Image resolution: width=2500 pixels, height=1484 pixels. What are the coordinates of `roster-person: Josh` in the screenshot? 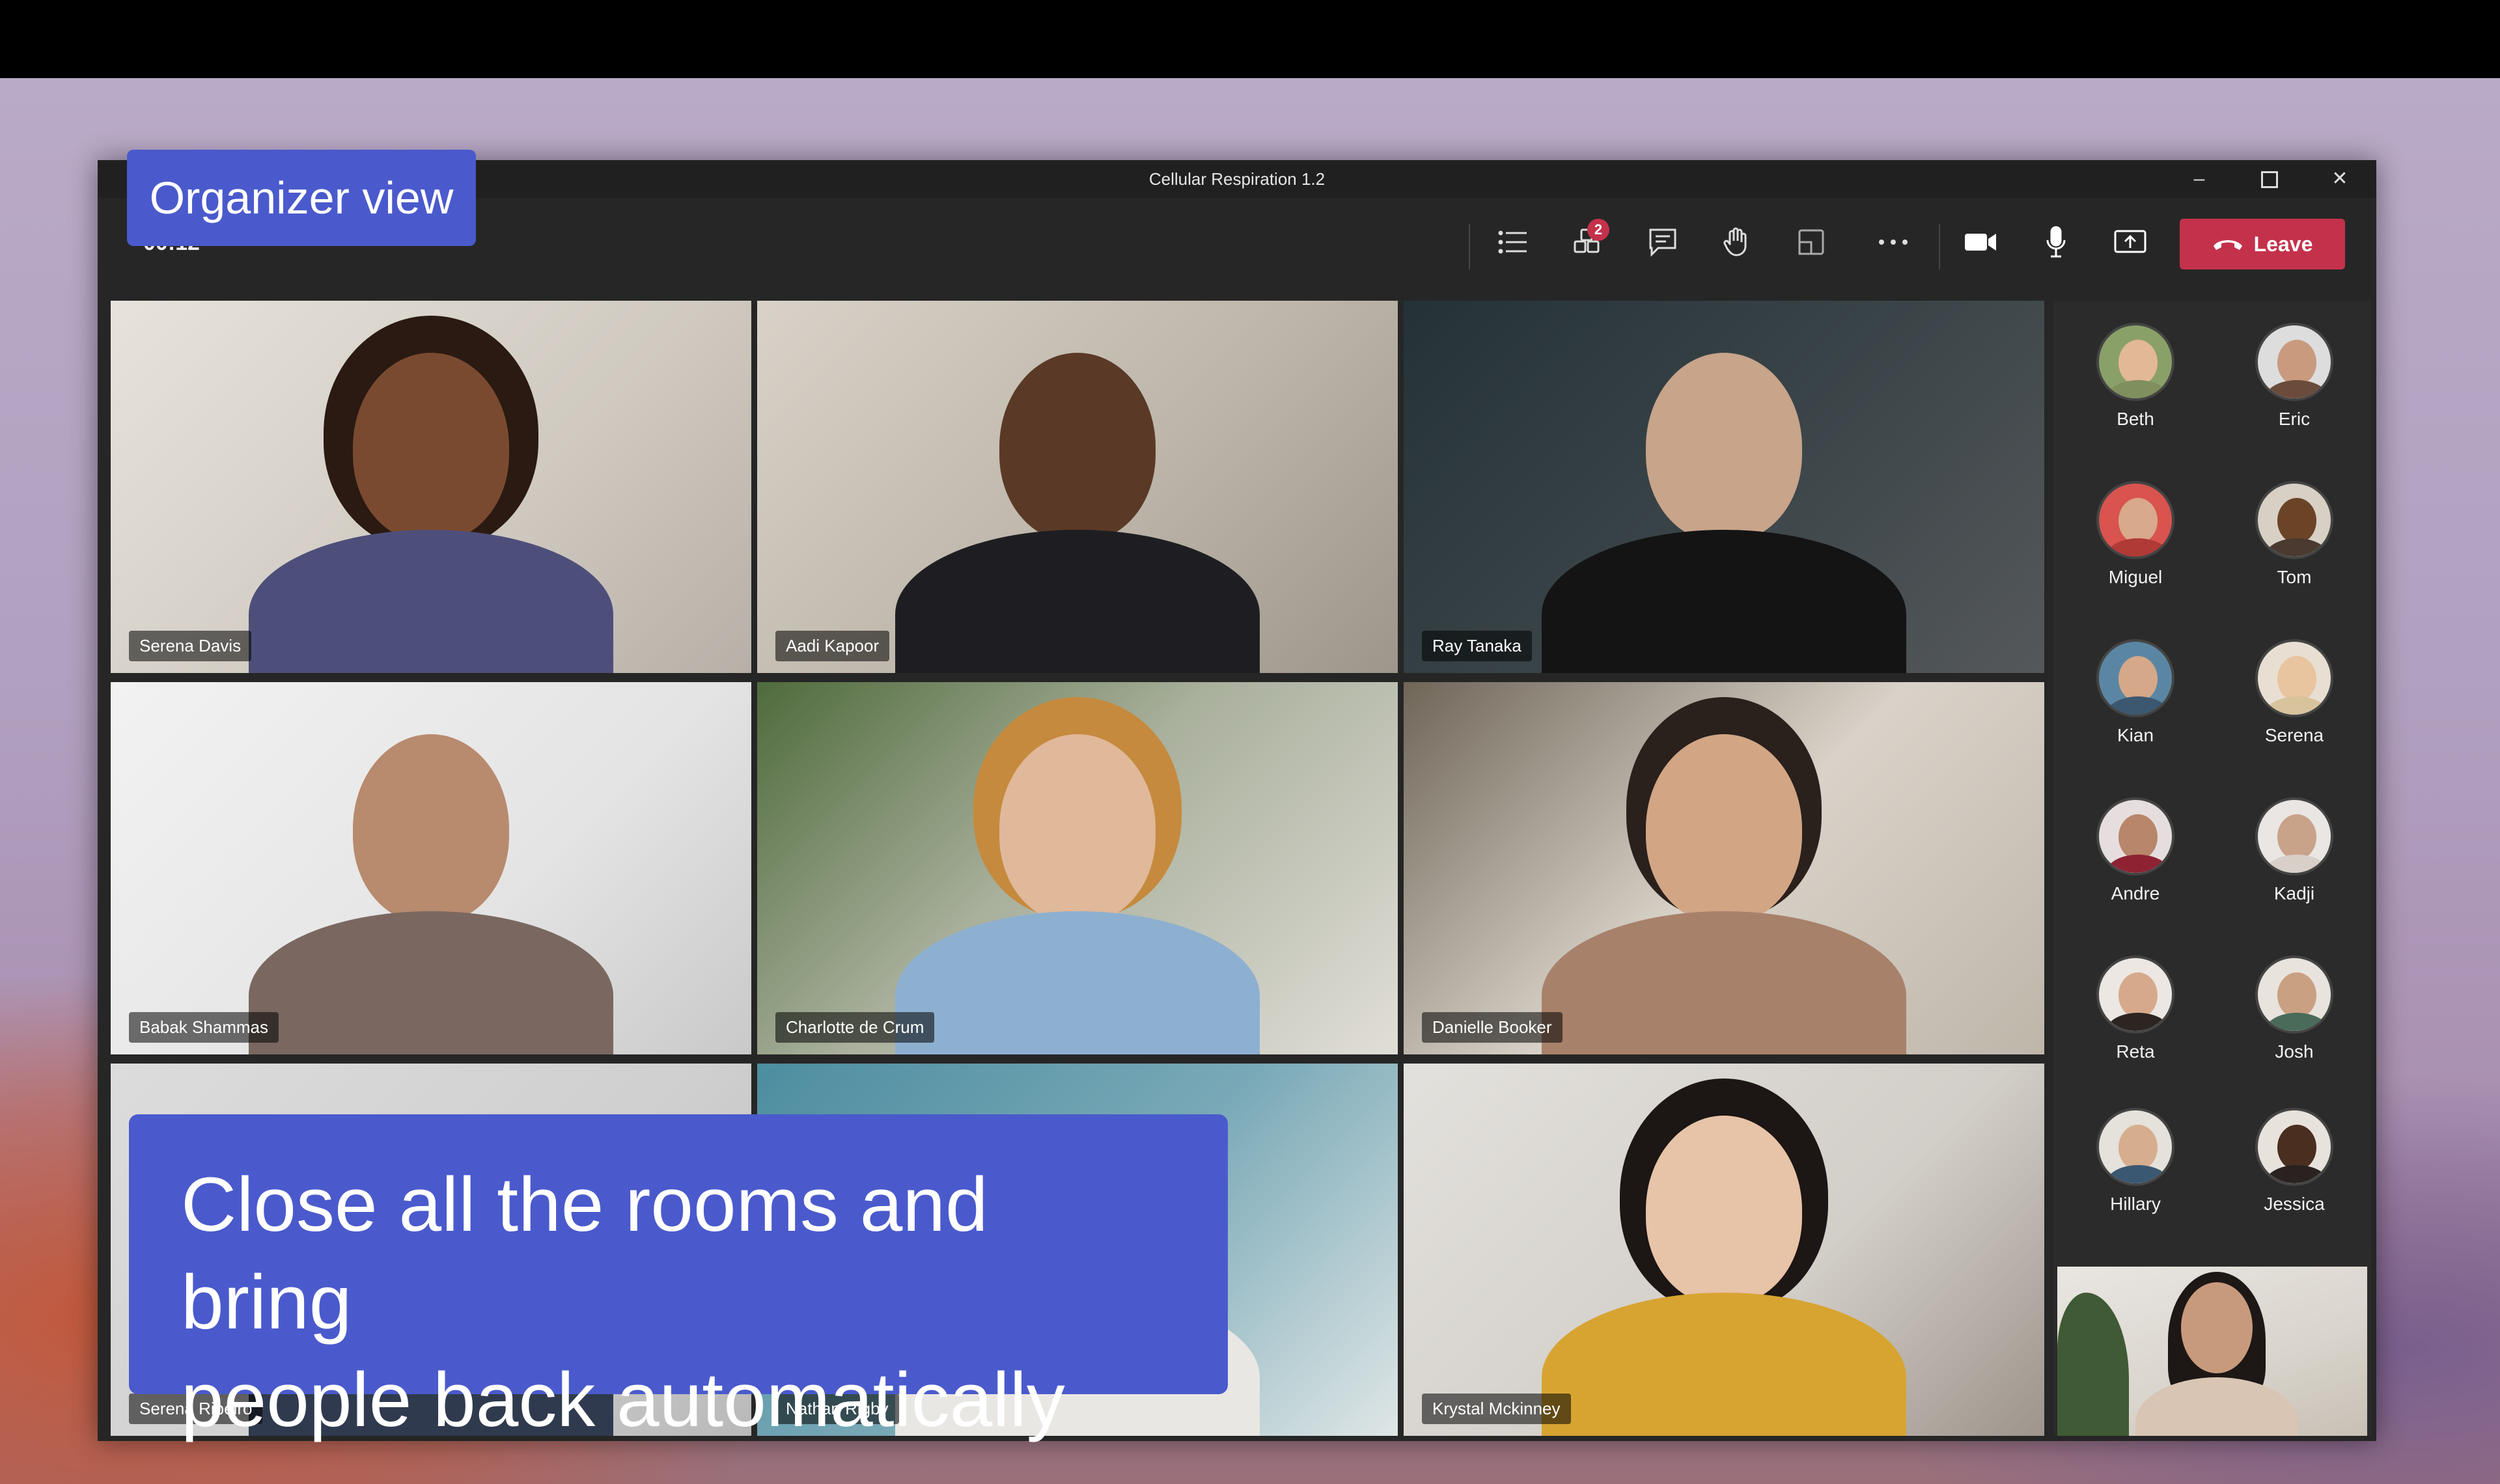 It's located at (2294, 1008).